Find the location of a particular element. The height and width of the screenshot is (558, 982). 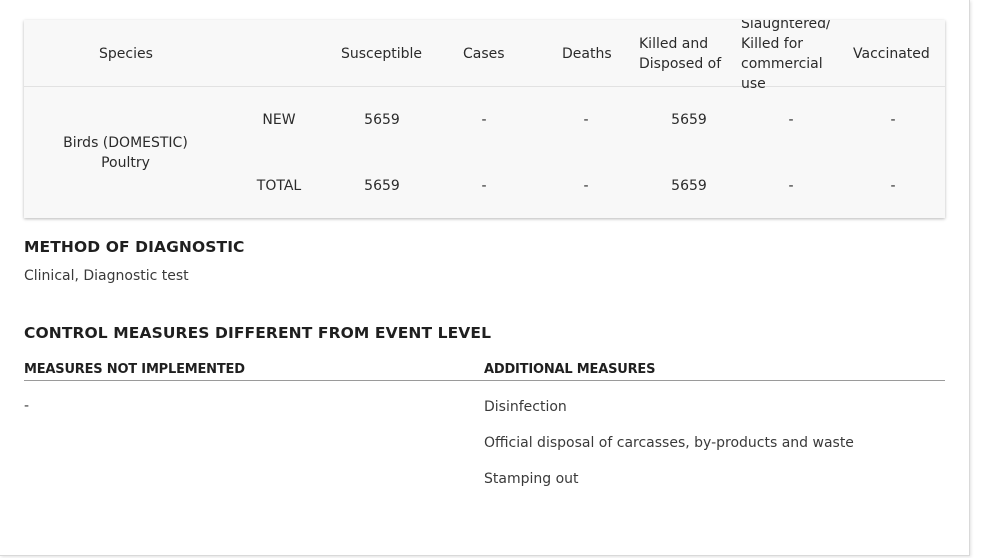

list-item: Disinfection is located at coordinates (525, 407).